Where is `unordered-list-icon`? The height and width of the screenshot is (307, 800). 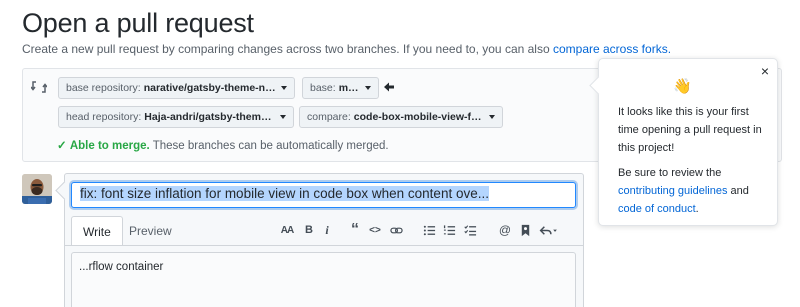
unordered-list-icon is located at coordinates (429, 230).